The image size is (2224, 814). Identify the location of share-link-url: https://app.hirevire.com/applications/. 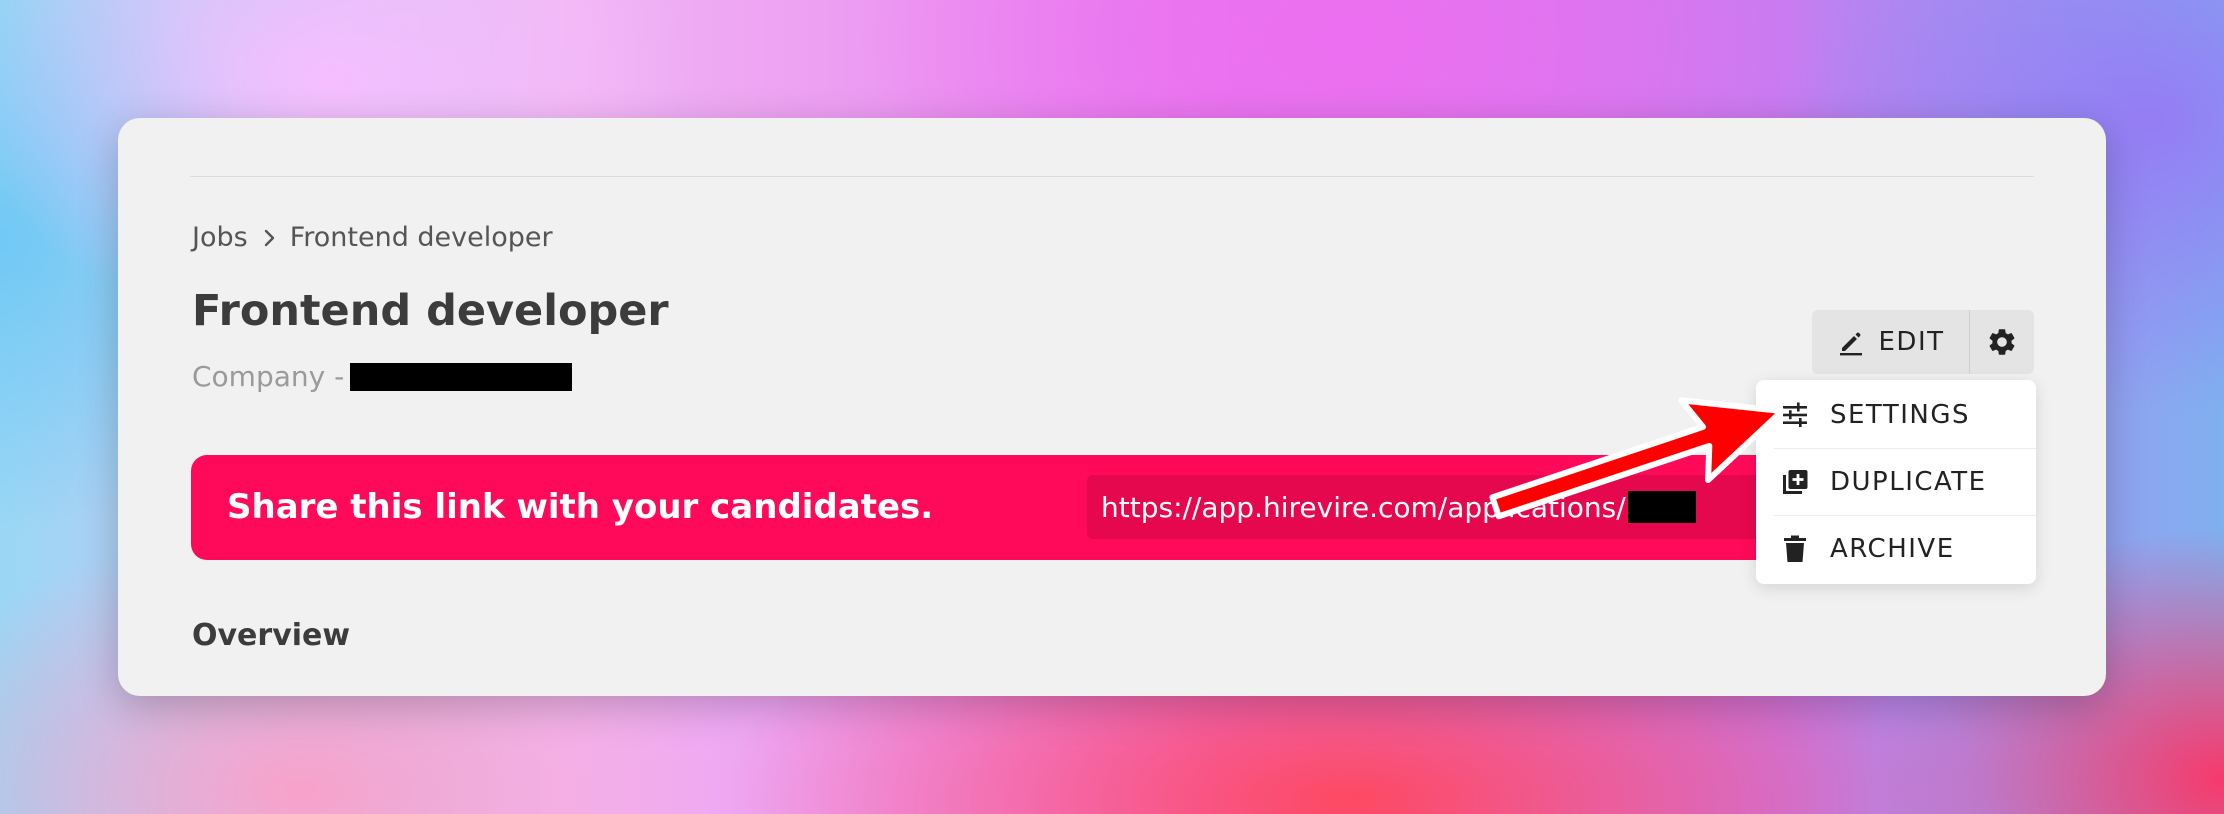
(1363, 507).